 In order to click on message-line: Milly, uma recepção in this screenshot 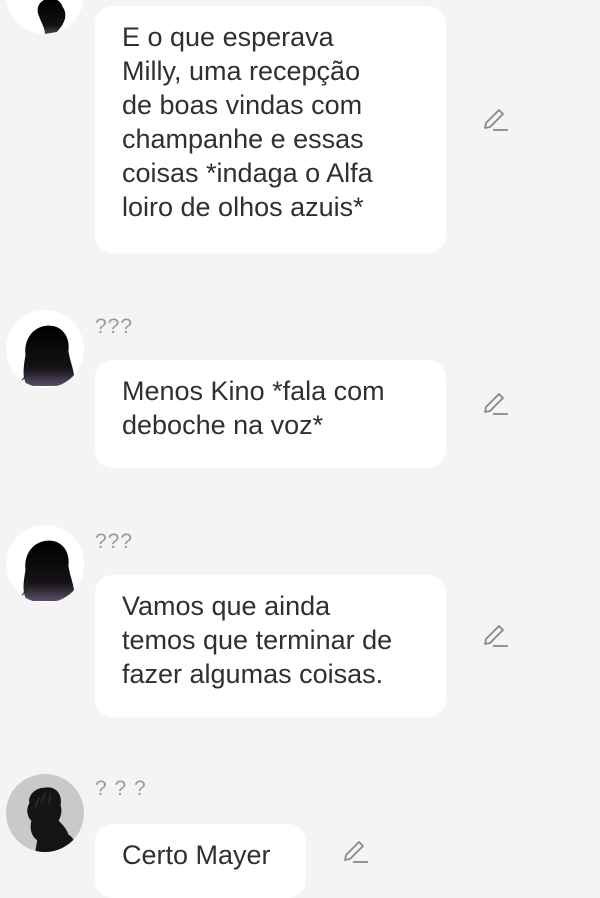, I will do `click(241, 71)`.